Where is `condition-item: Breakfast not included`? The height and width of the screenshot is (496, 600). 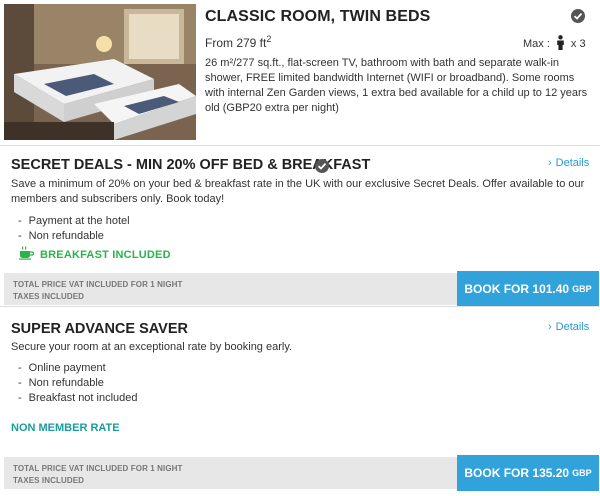 condition-item: Breakfast not included is located at coordinates (78, 398).